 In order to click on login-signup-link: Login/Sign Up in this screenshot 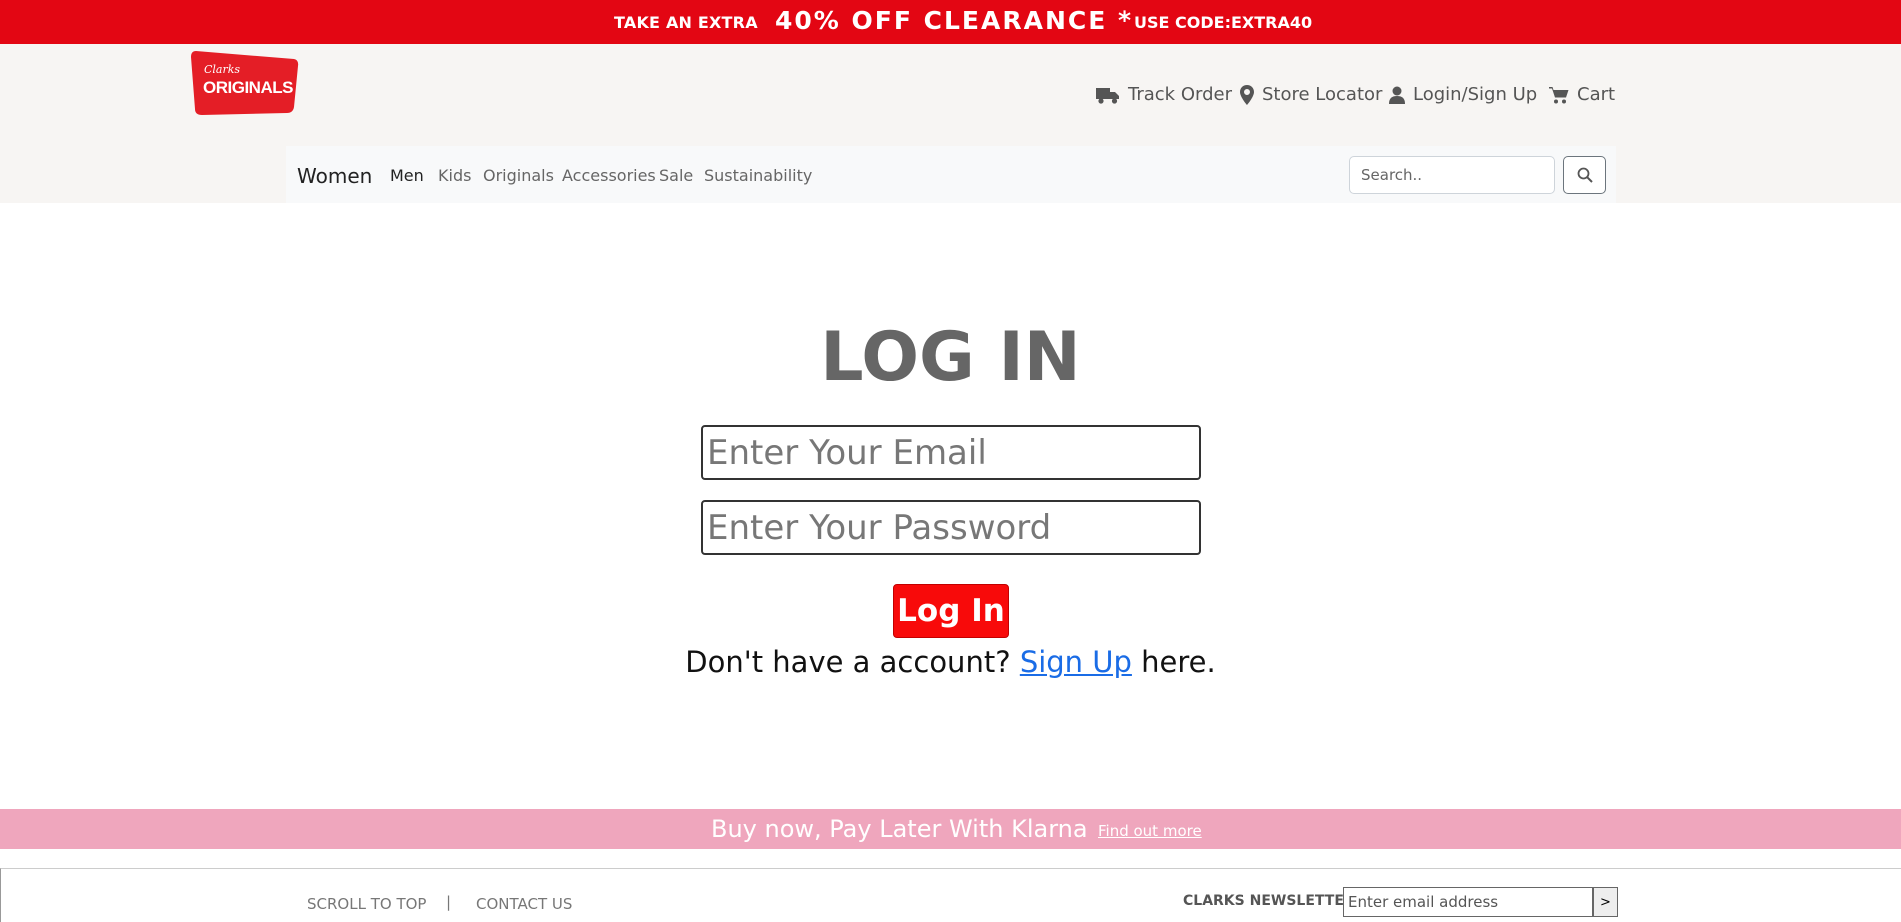, I will do `click(1463, 94)`.